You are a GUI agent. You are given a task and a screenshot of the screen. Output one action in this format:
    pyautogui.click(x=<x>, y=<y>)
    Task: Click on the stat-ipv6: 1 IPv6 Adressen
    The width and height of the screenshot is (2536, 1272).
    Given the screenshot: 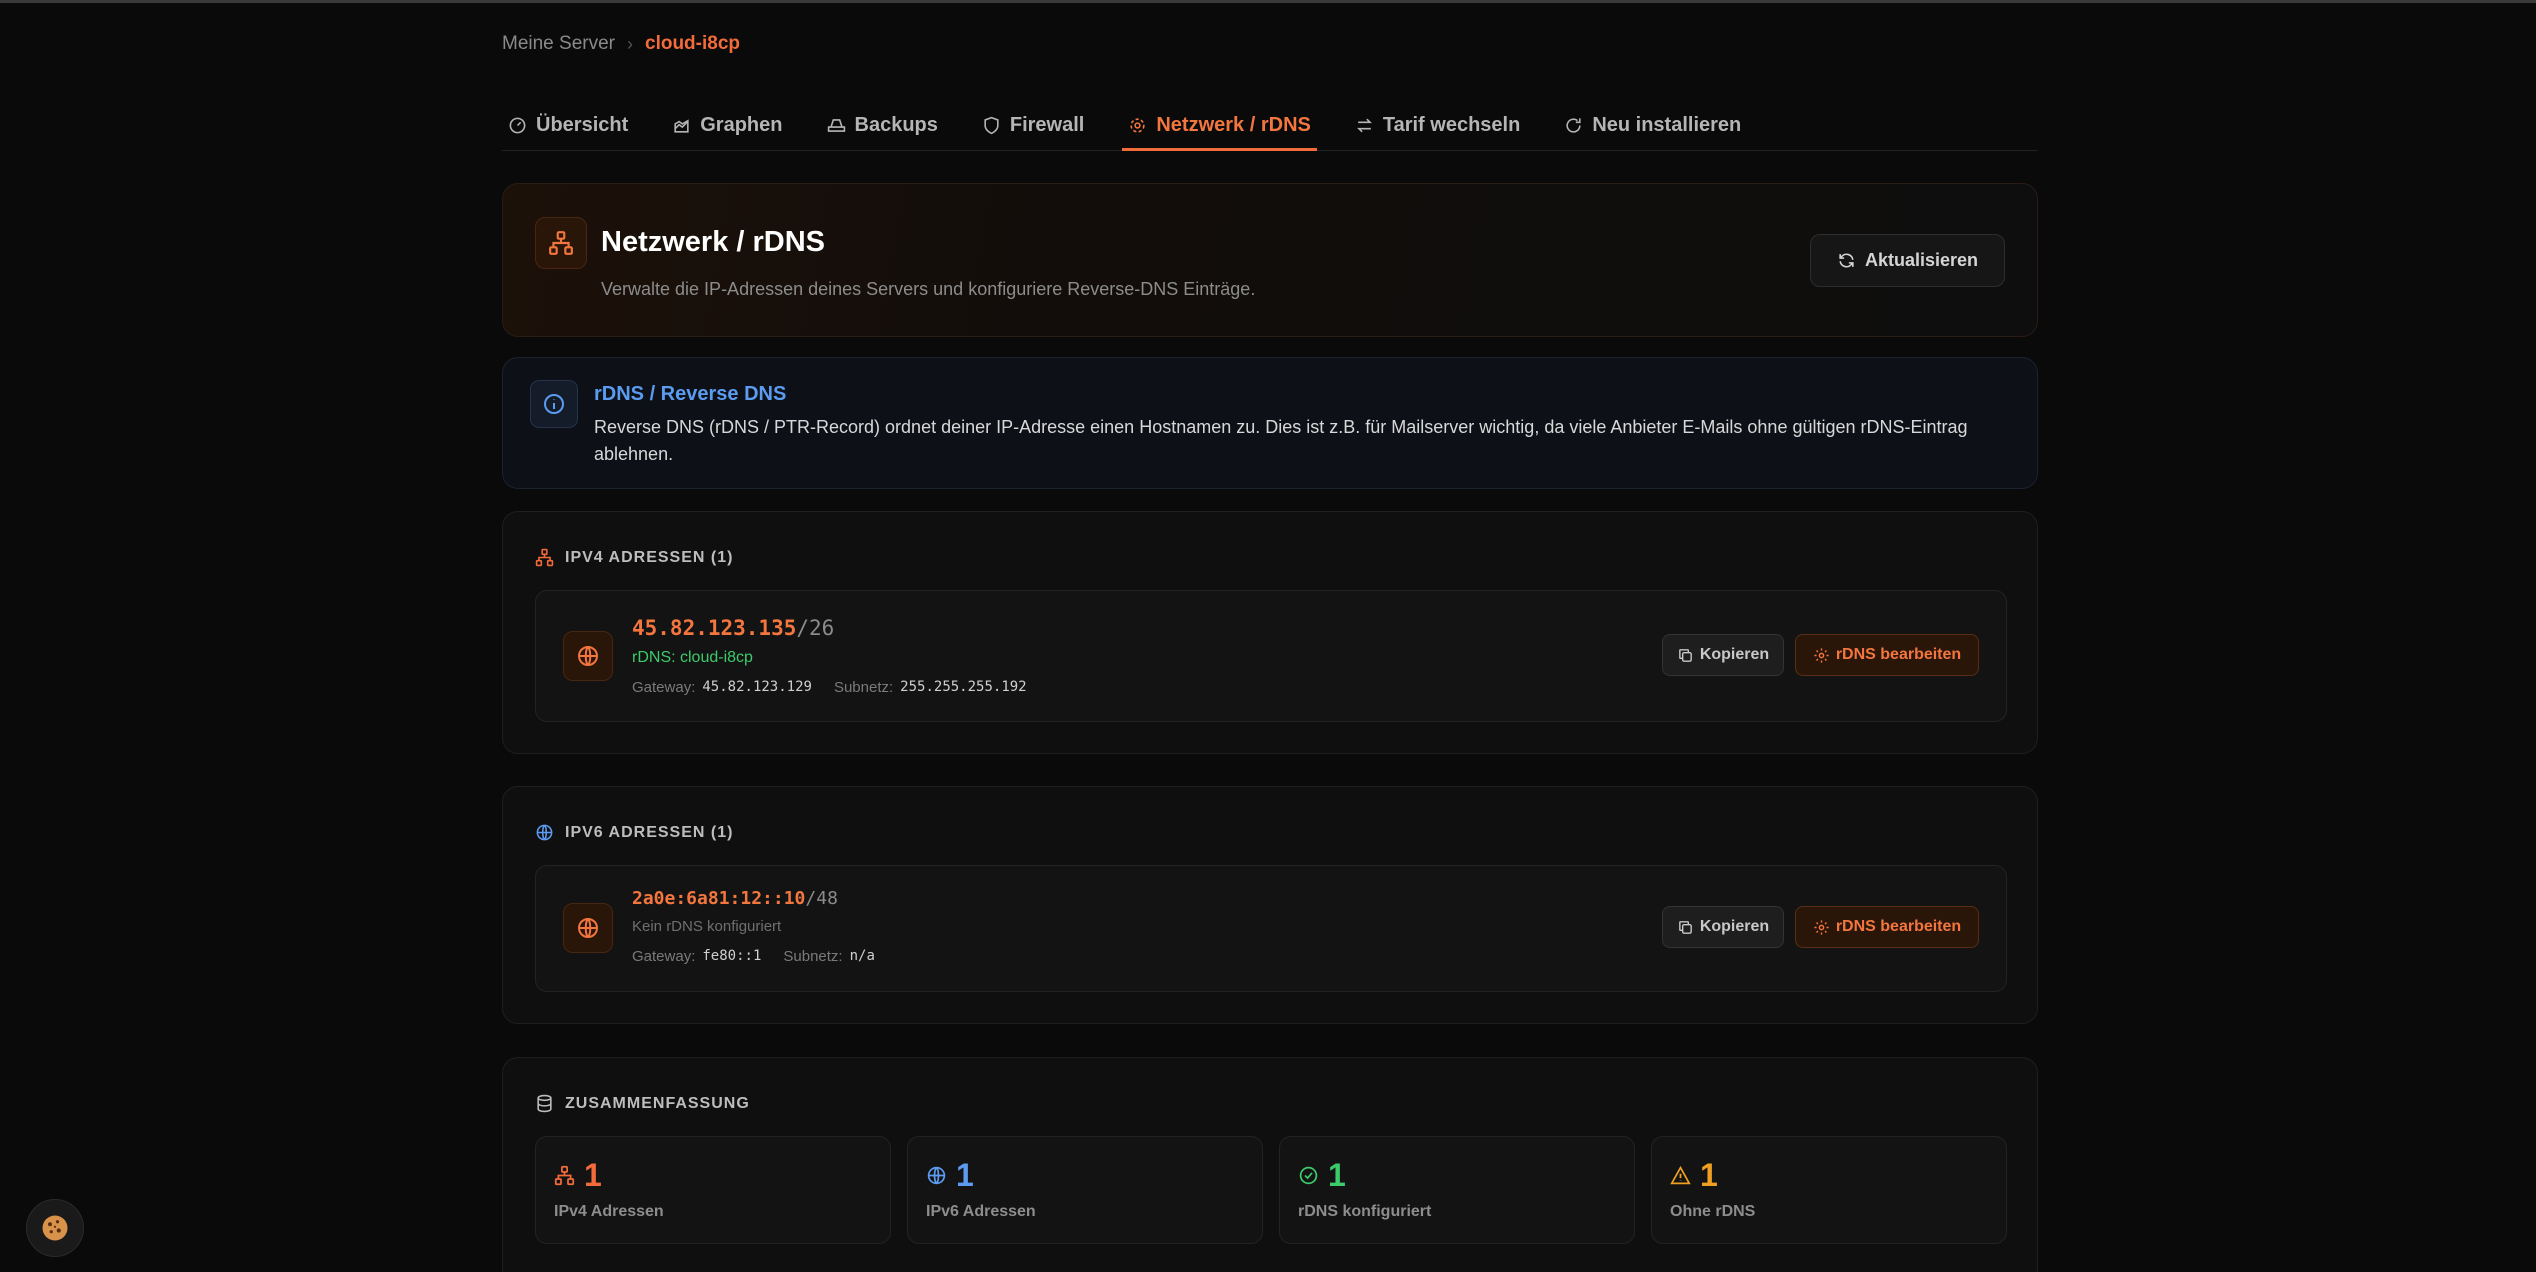 What is the action you would take?
    pyautogui.click(x=1085, y=1190)
    